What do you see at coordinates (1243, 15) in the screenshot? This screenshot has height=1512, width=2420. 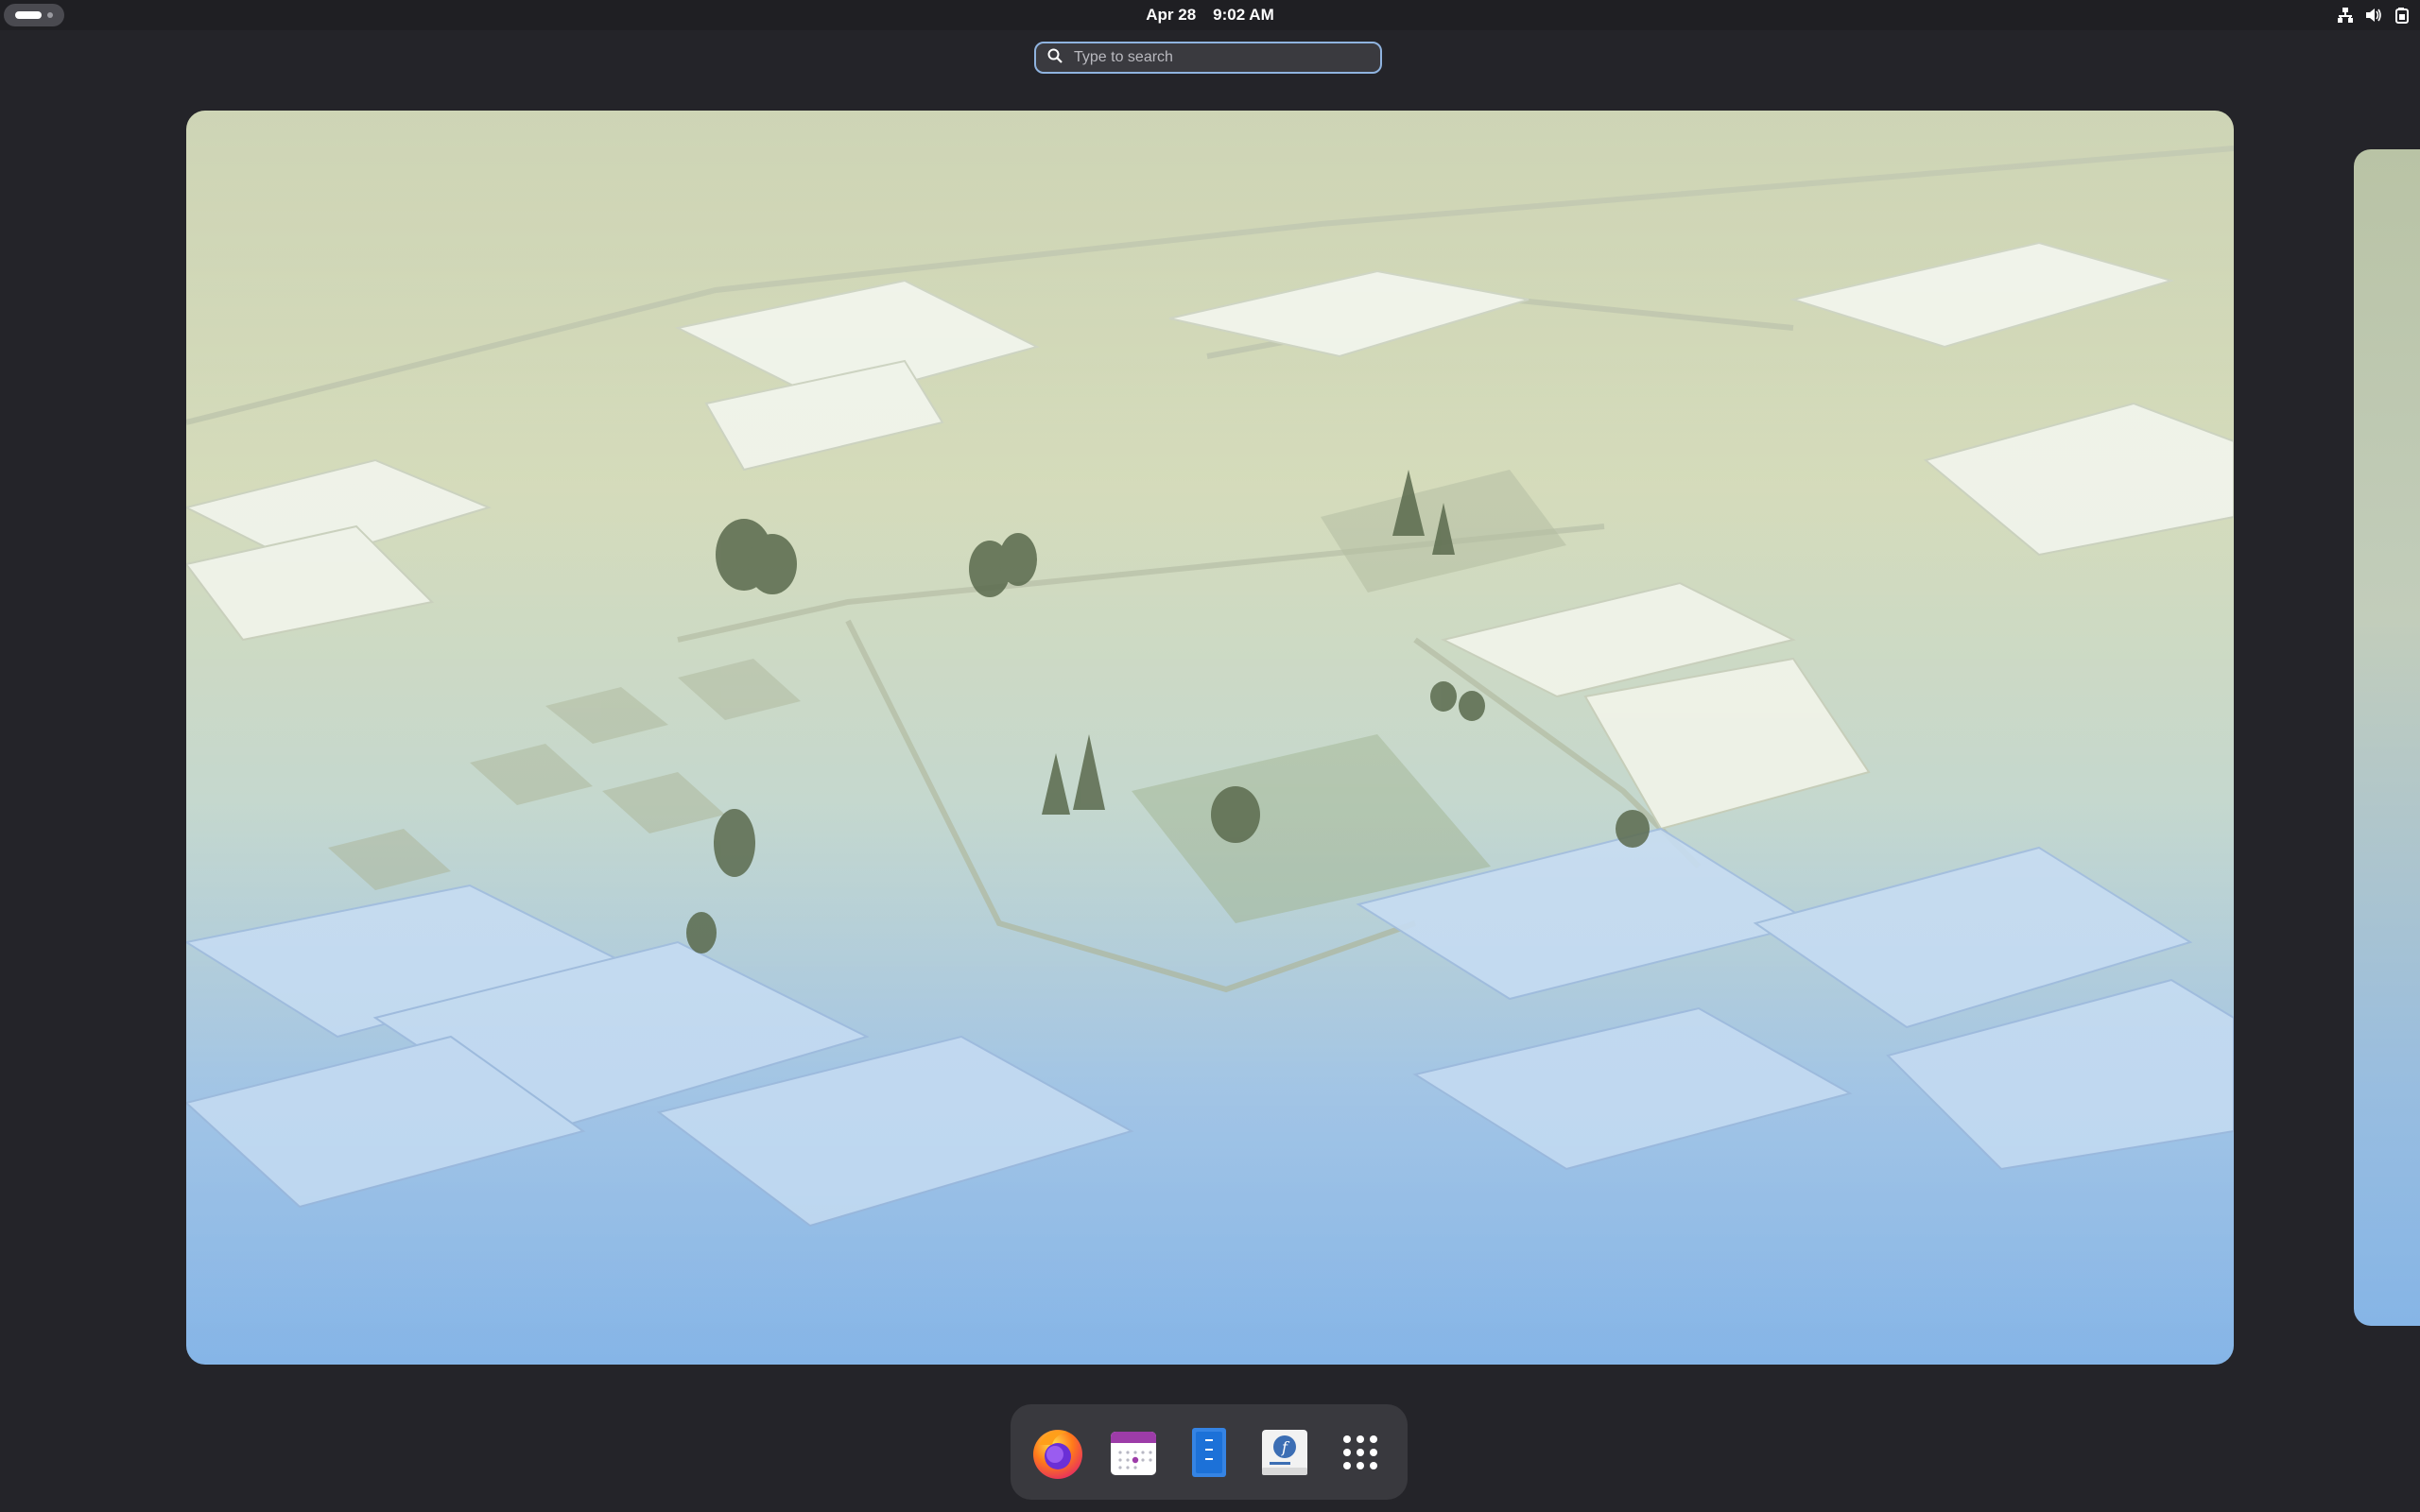 I see `time-label: 9:02 AM` at bounding box center [1243, 15].